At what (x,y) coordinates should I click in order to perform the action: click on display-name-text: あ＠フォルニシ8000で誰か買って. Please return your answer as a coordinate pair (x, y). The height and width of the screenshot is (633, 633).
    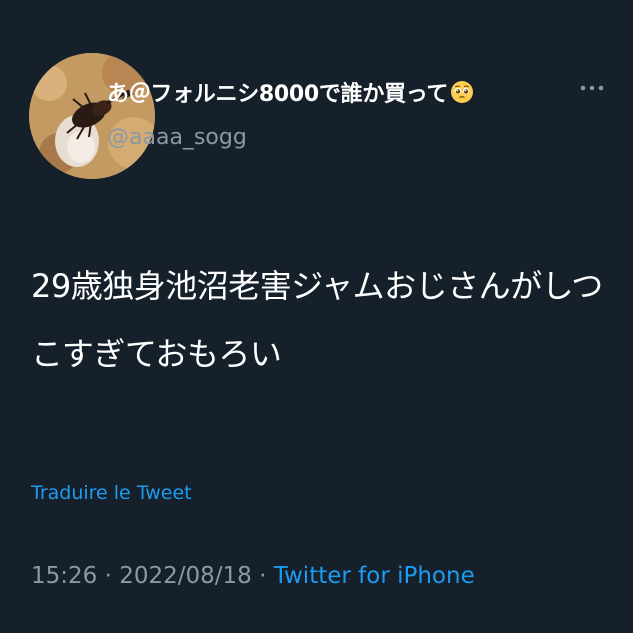
    Looking at the image, I should click on (278, 94).